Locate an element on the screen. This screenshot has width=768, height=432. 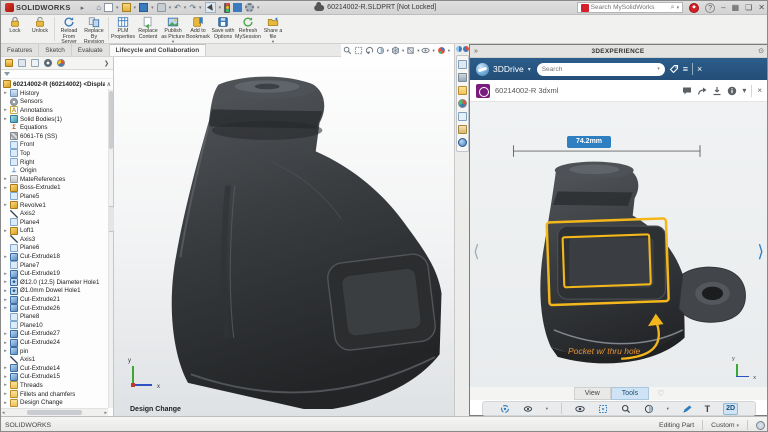
open-icon is located at coordinates (126, 7).